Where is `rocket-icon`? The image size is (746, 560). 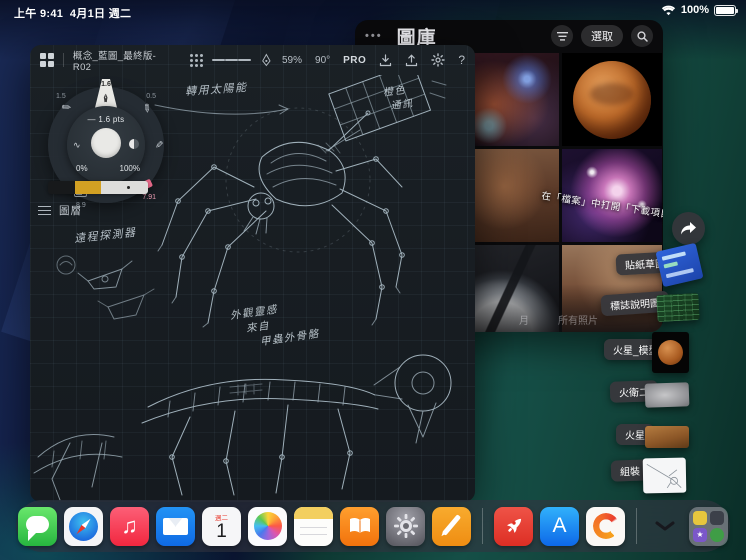
rocket-icon is located at coordinates (513, 525).